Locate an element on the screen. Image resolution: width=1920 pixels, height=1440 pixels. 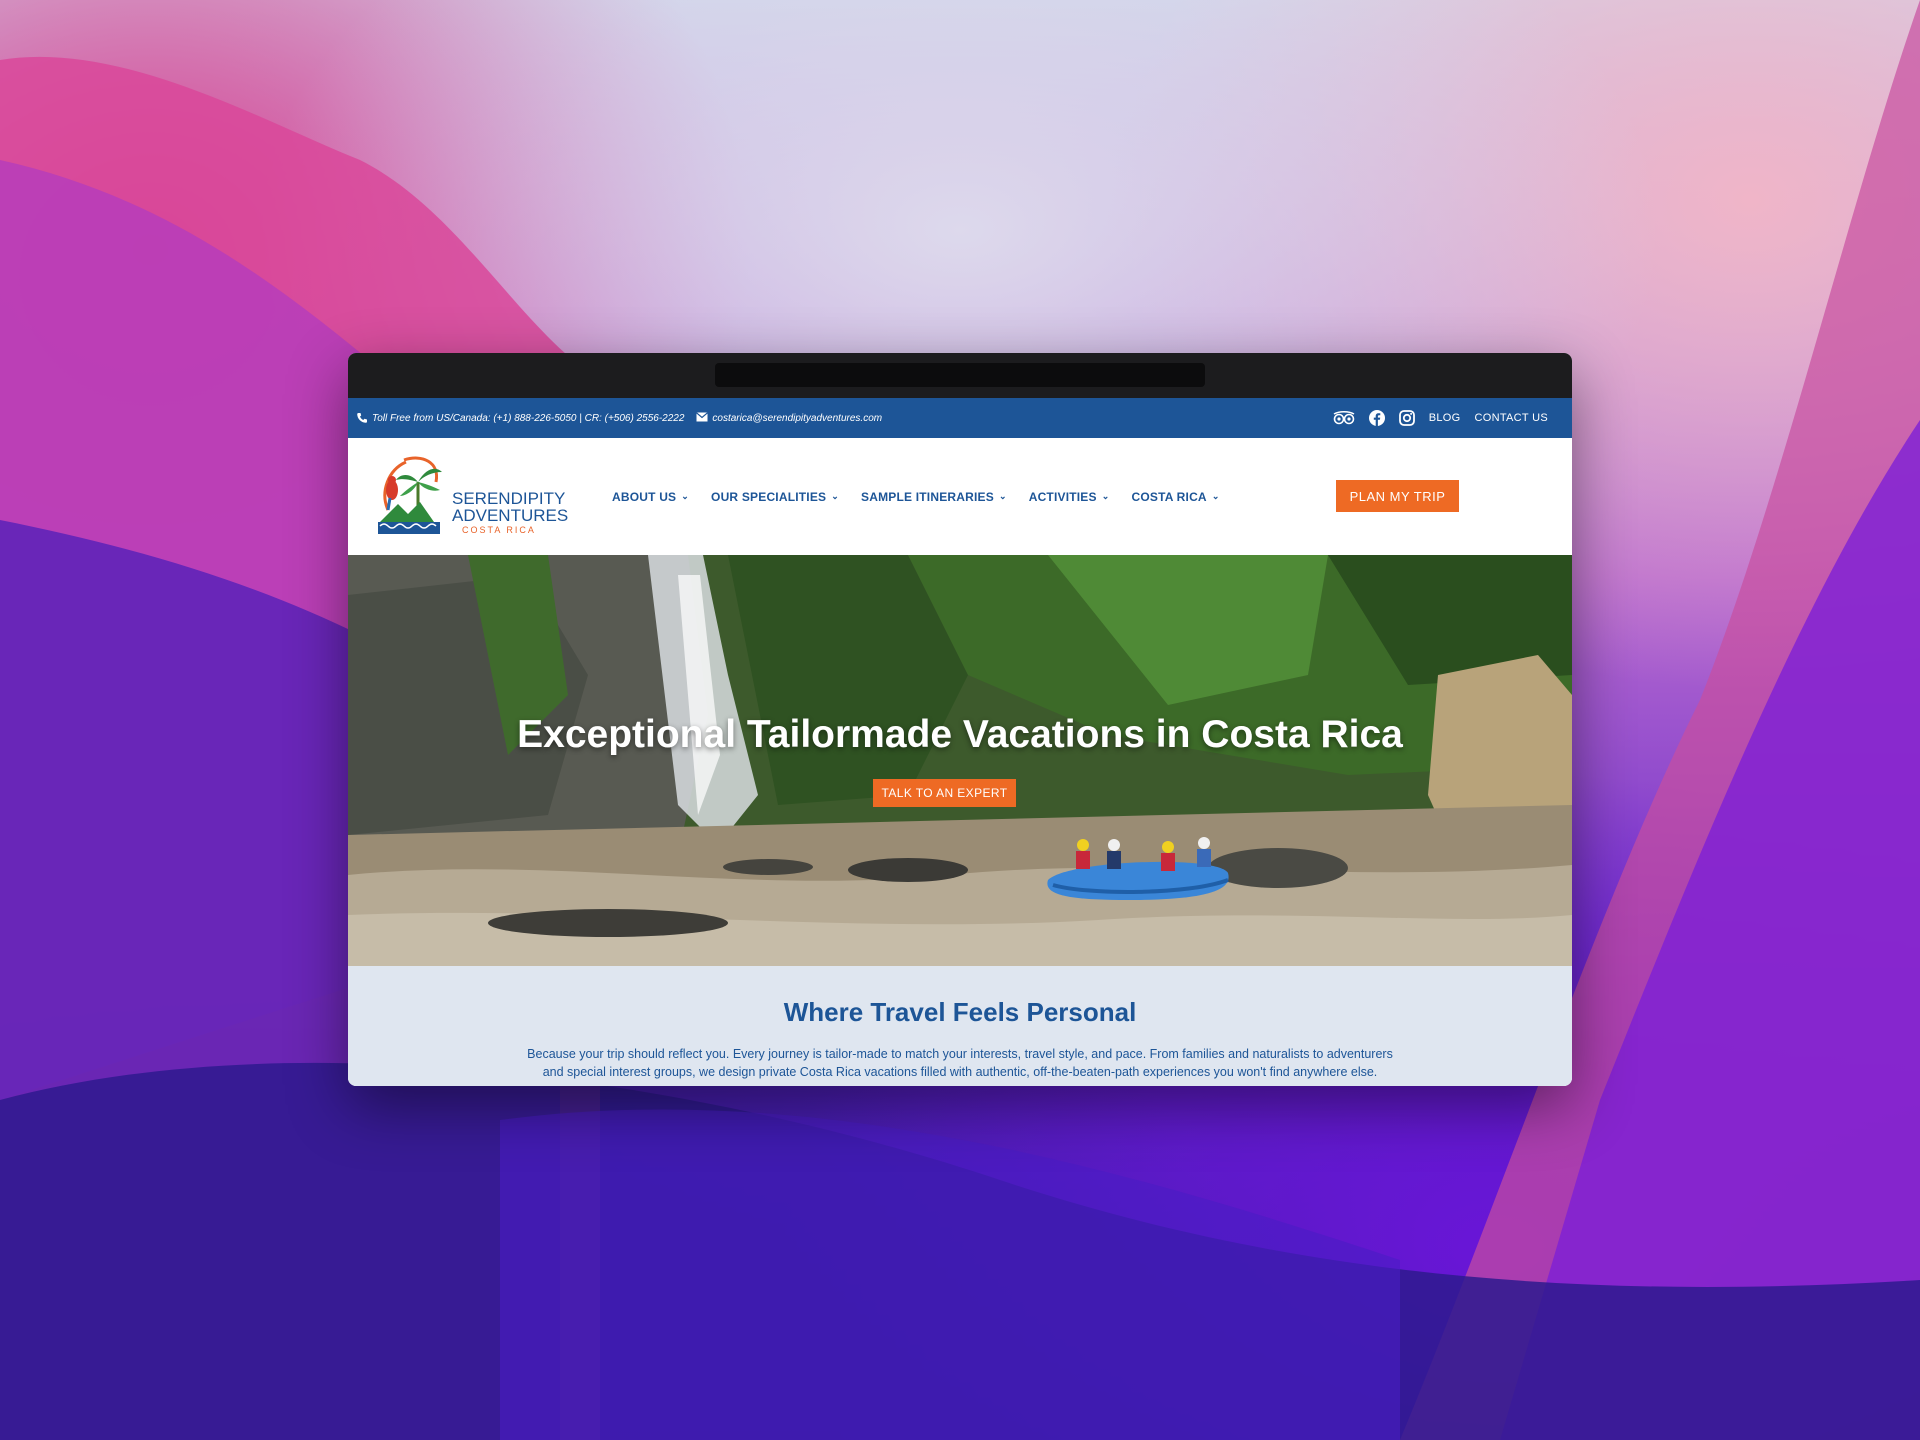
phone-icon is located at coordinates (362, 418).